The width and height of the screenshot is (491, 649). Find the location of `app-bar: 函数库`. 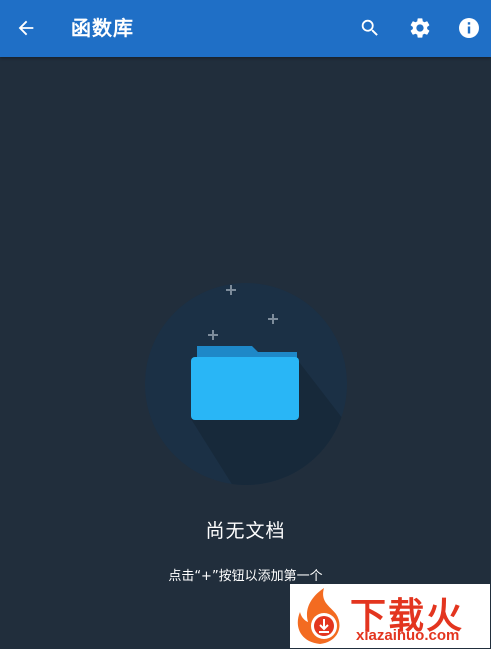

app-bar: 函数库 is located at coordinates (245, 28).